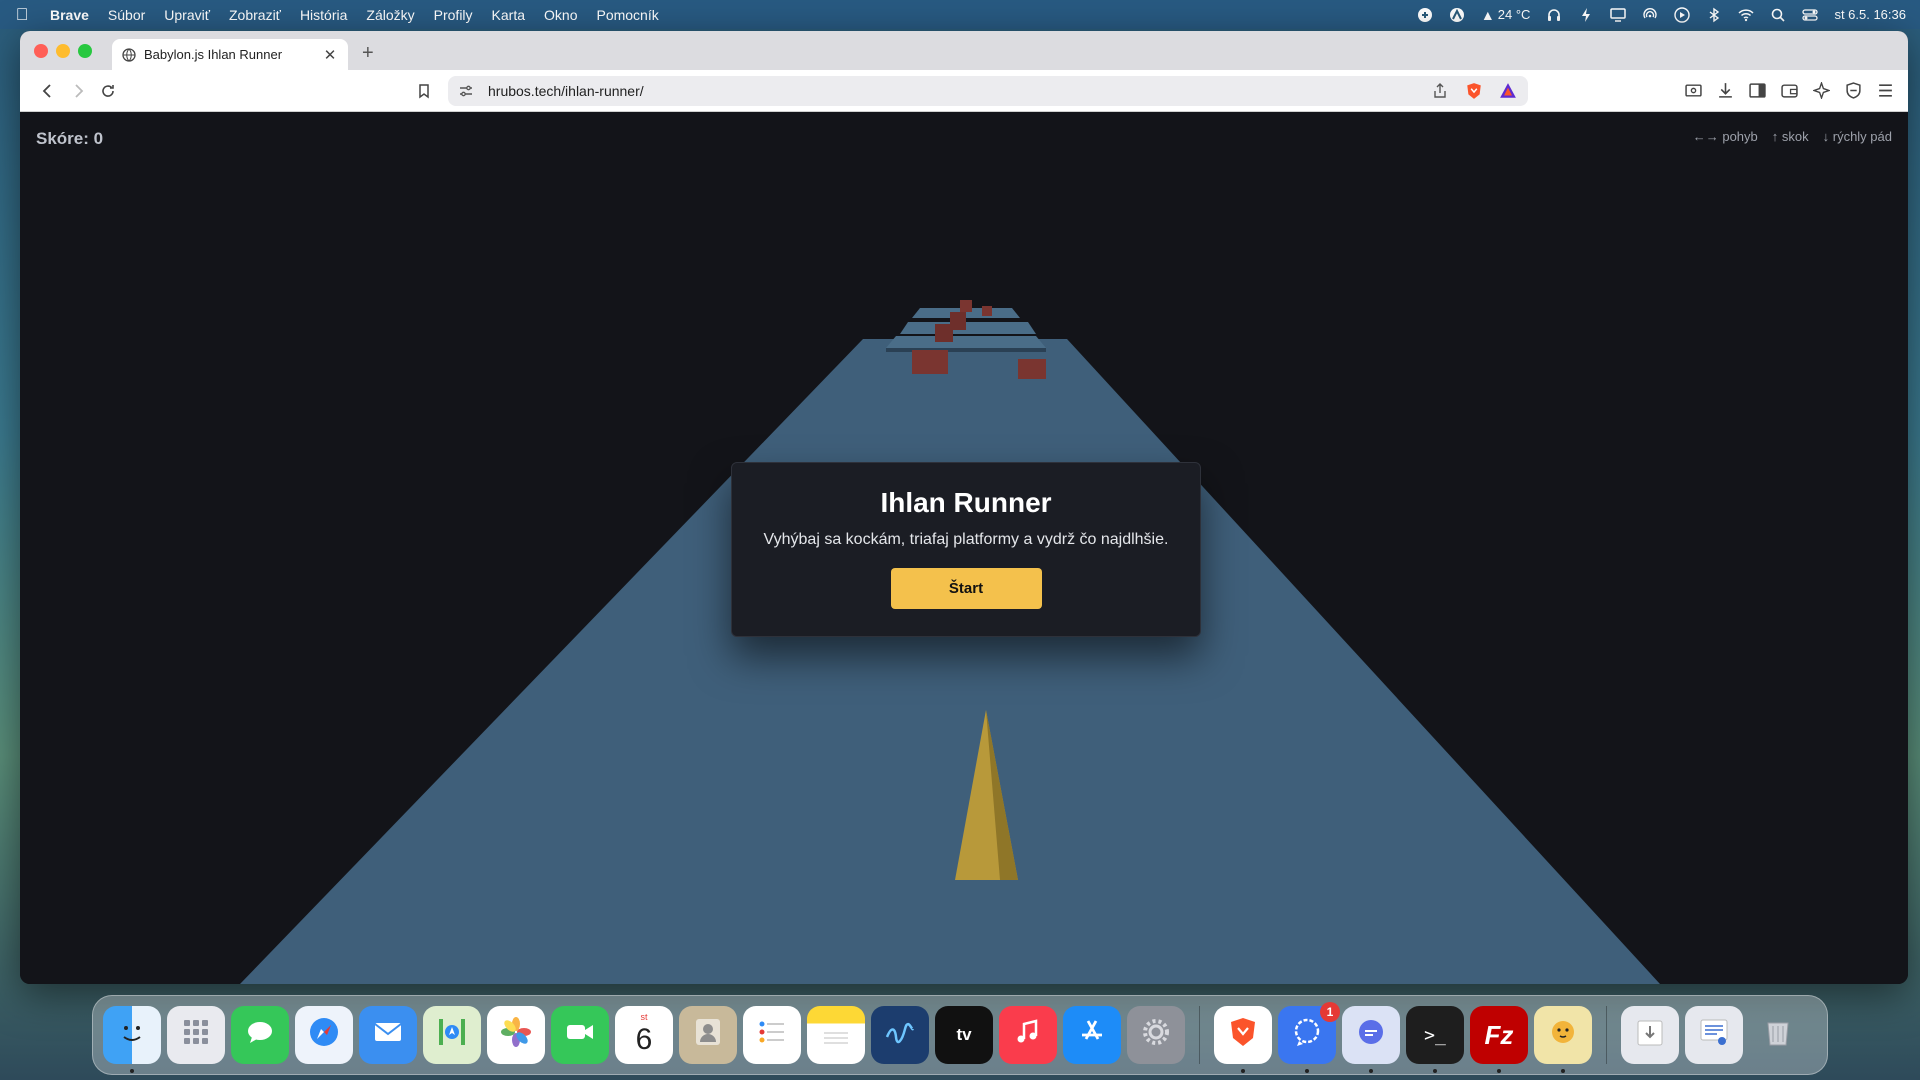 Image resolution: width=1920 pixels, height=1080 pixels. Describe the element at coordinates (1746, 15) in the screenshot. I see `wifi-icon` at that location.